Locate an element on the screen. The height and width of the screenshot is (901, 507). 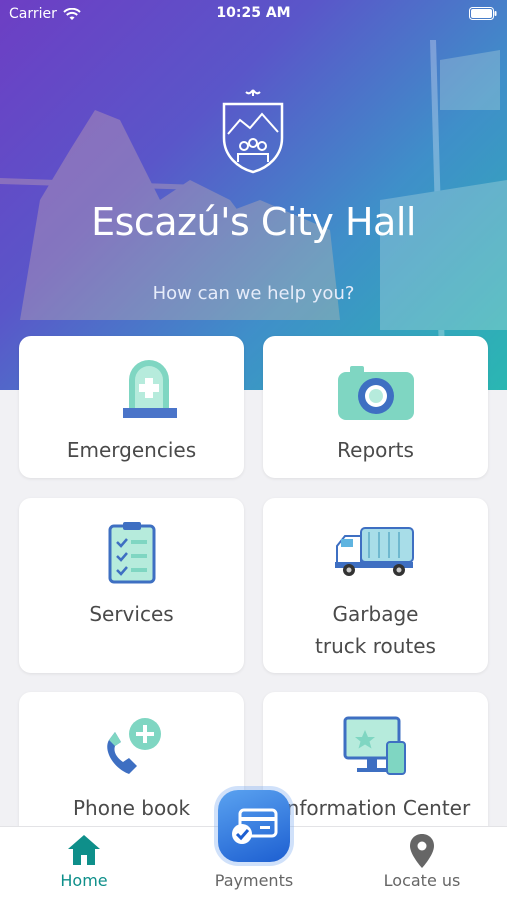
services-card: Services is located at coordinates (131, 585).